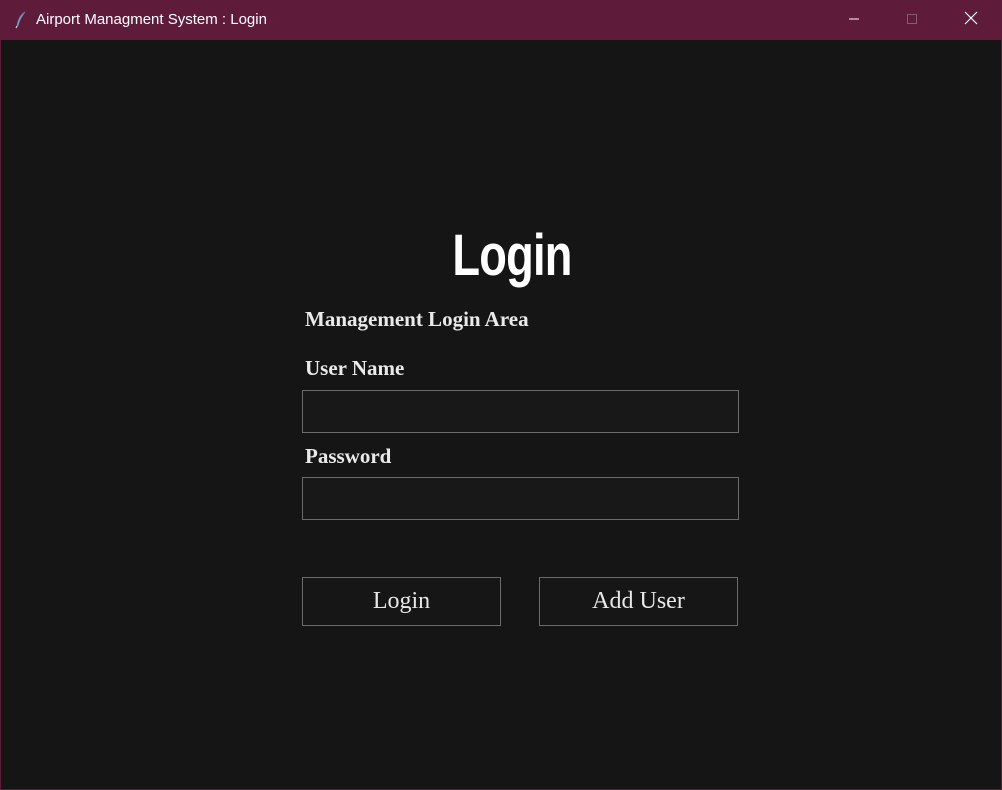 The width and height of the screenshot is (1002, 790). Describe the element at coordinates (501, 20) in the screenshot. I see `title-bar: Airport Managment System : Login` at that location.